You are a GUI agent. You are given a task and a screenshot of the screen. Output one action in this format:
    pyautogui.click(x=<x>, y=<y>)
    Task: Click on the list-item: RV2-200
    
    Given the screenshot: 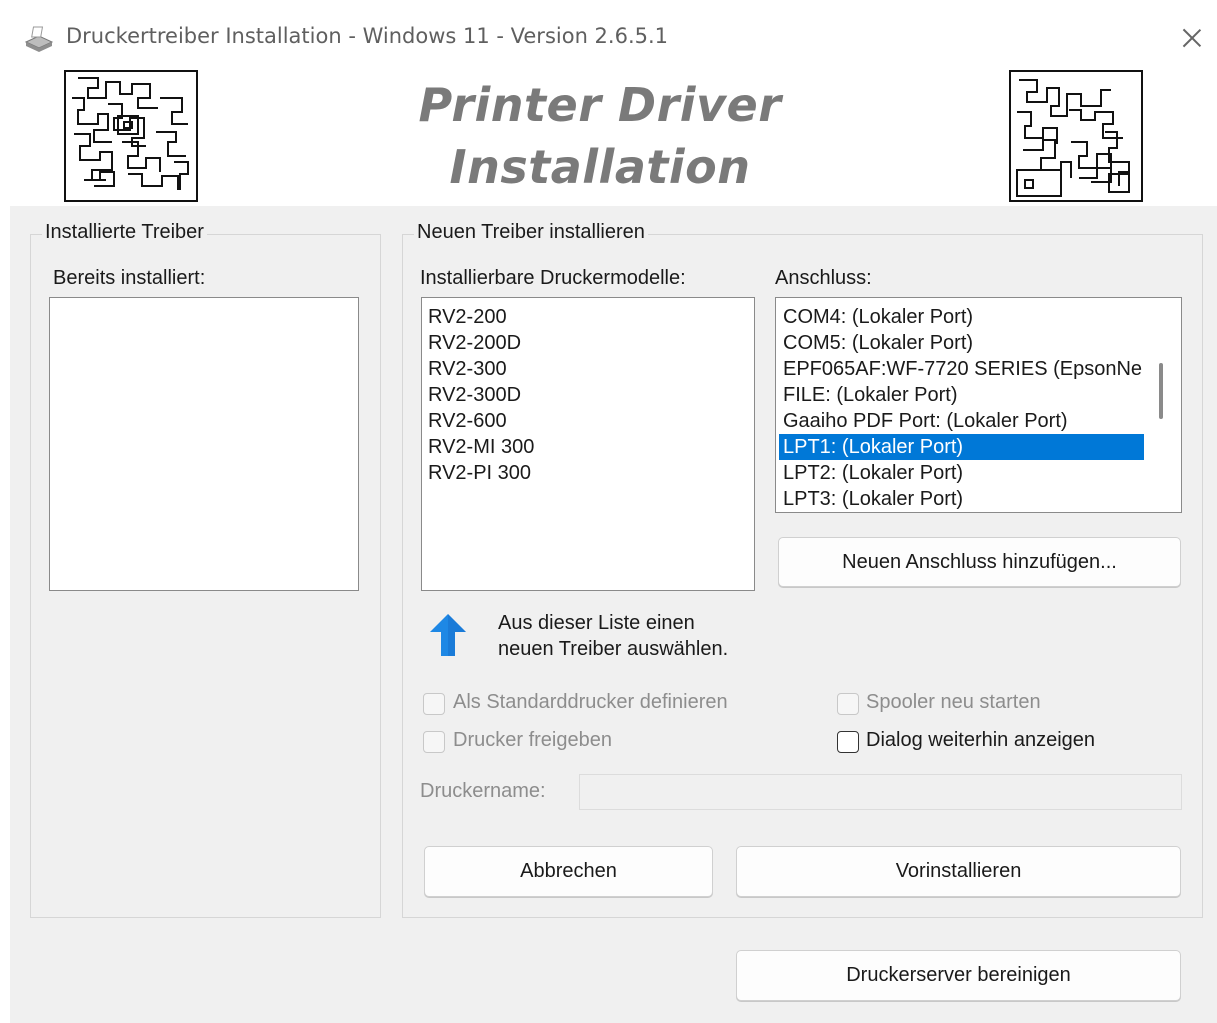 What is the action you would take?
    pyautogui.click(x=467, y=317)
    